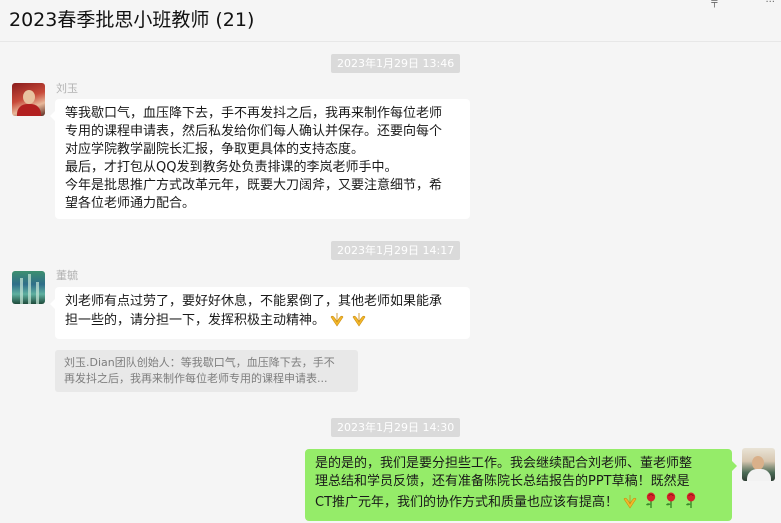 This screenshot has width=781, height=523. Describe the element at coordinates (467, 502) in the screenshot. I see `message-line-text: CT推广元年，我们的协作方式和质量也应该有提高！` at that location.